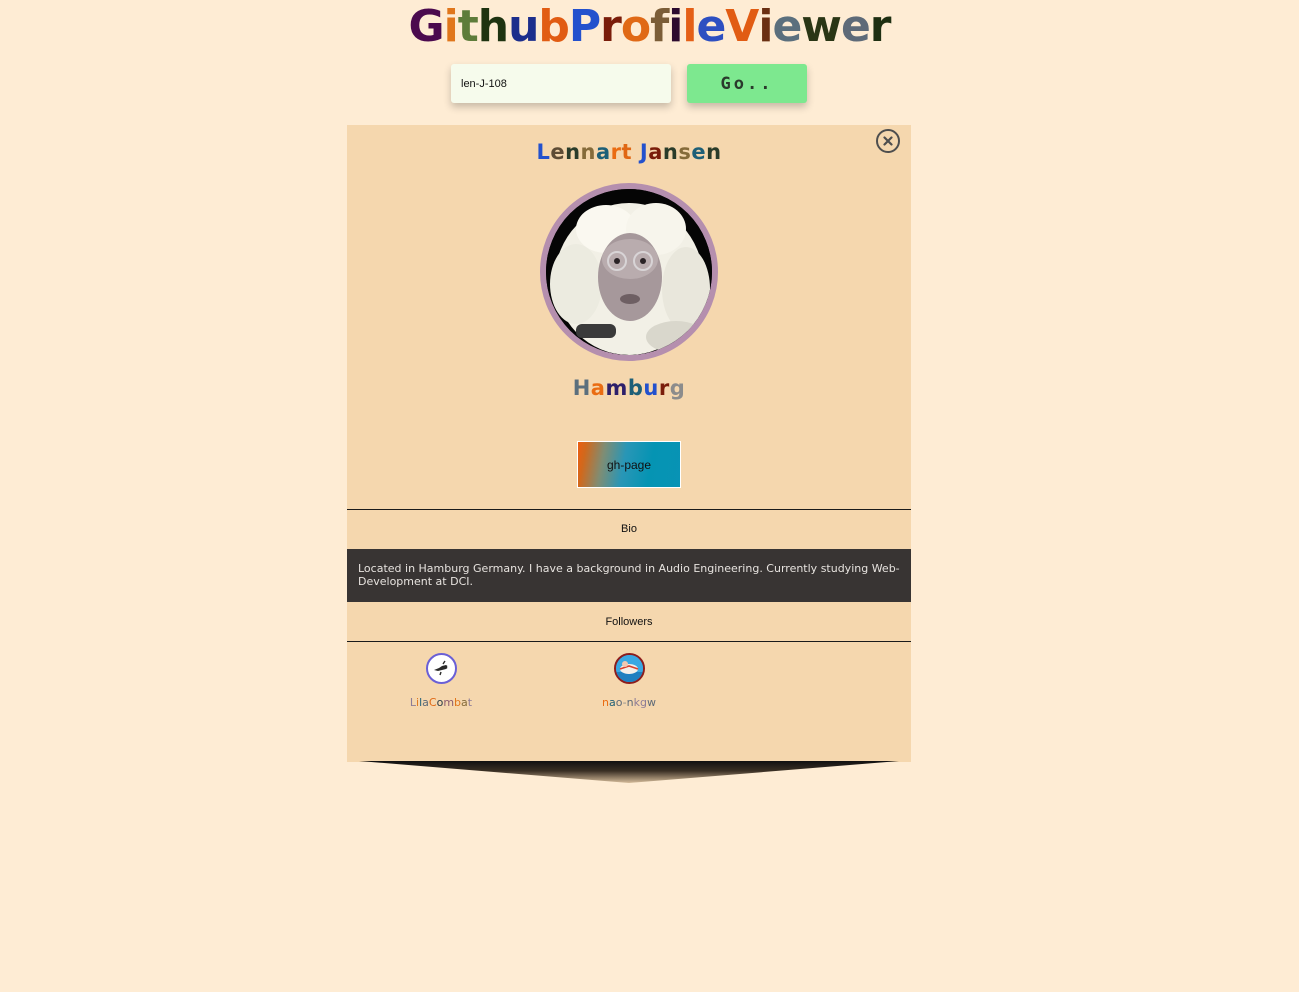 The height and width of the screenshot is (992, 1299). I want to click on follower-login-letter: b, so click(458, 702).